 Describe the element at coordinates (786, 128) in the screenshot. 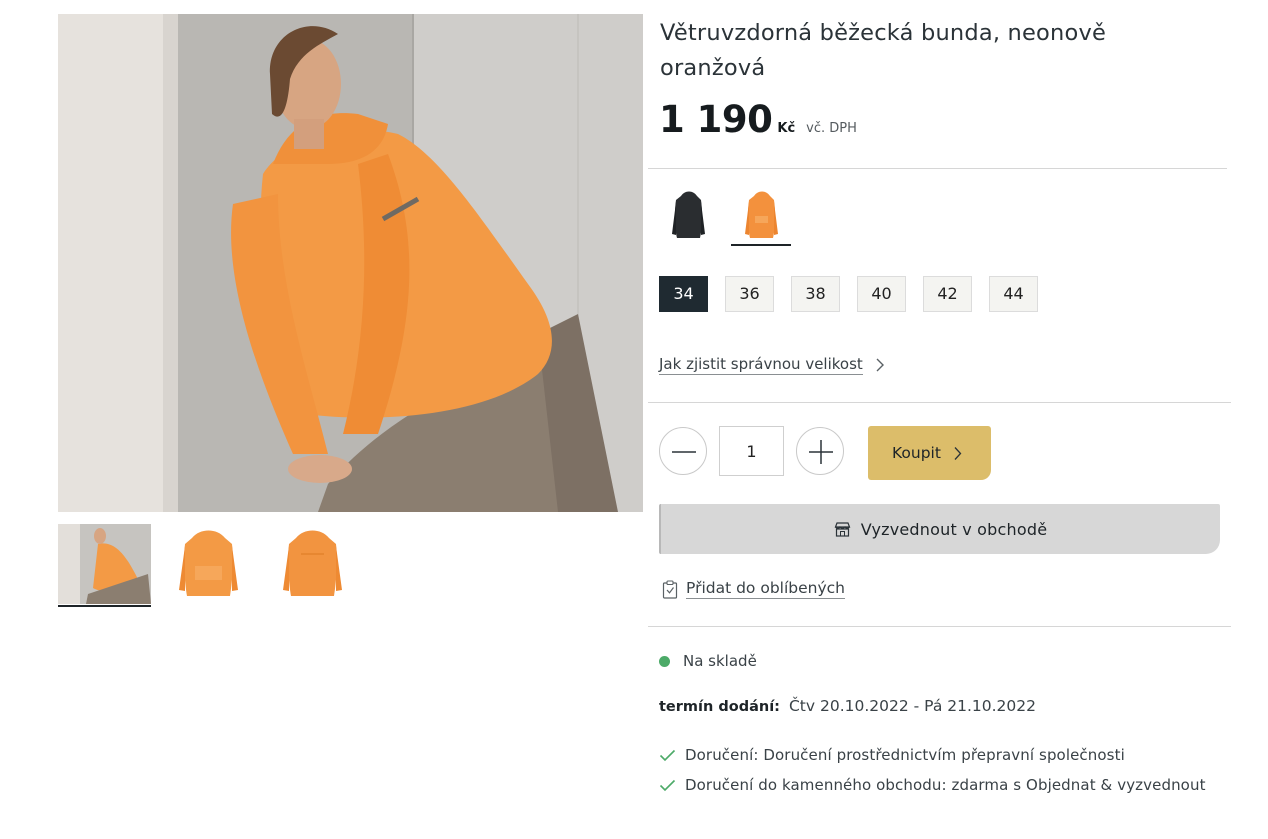

I see `price-currency: Kč` at that location.